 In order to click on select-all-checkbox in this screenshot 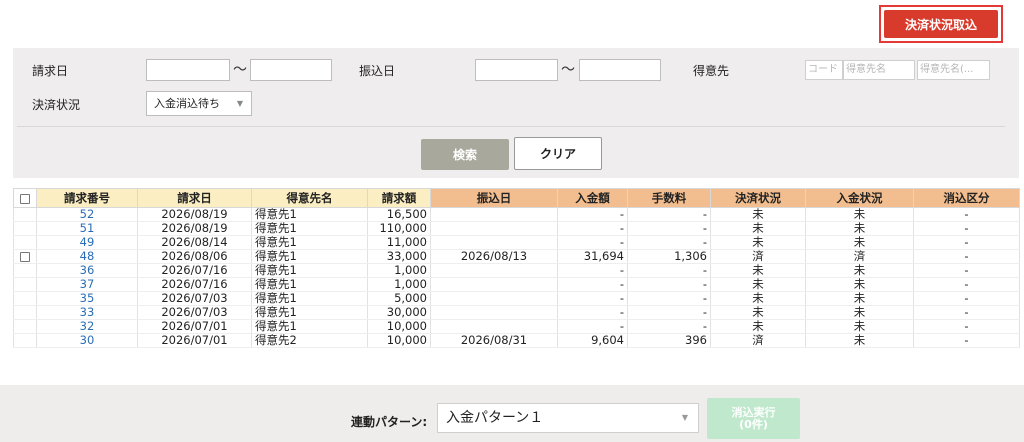, I will do `click(25, 198)`.